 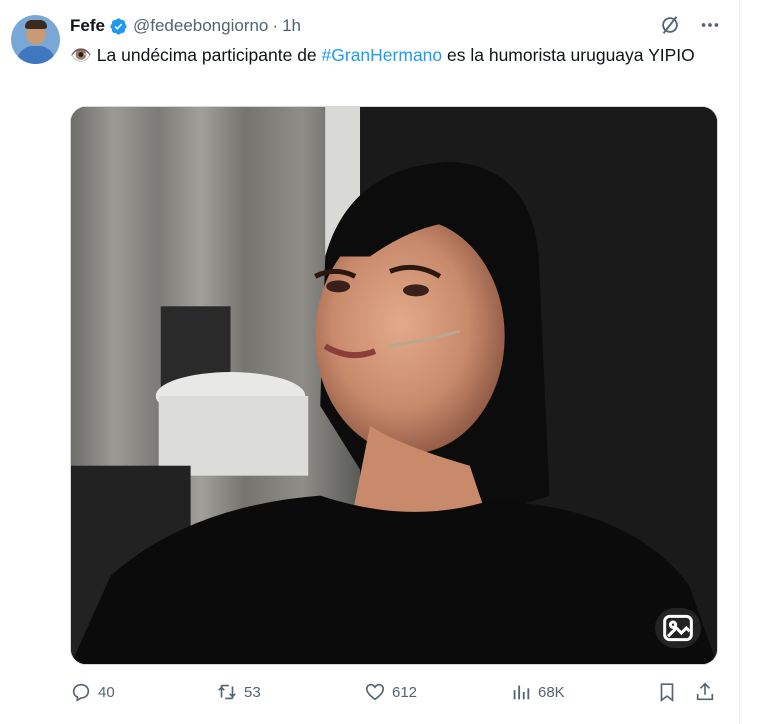 I want to click on eye-emoji: 👁️, so click(x=81, y=55).